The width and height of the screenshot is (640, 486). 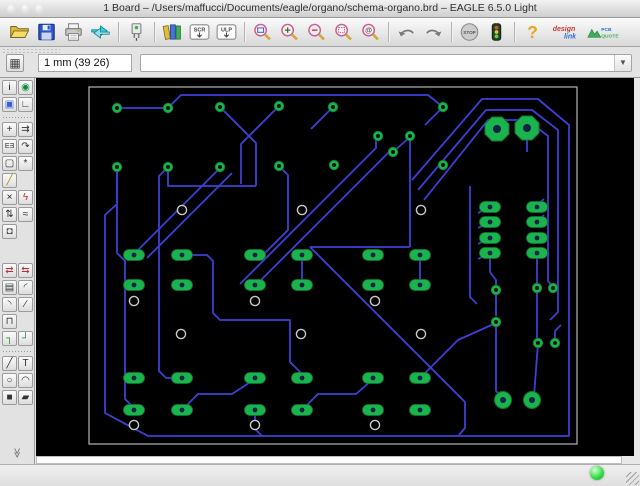 What do you see at coordinates (25, 380) in the screenshot?
I see `arc2-tool-button: ◠` at bounding box center [25, 380].